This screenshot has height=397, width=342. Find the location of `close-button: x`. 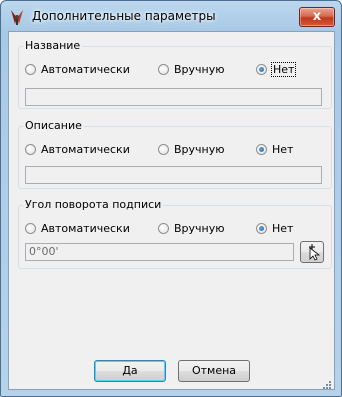

close-button: x is located at coordinates (317, 17).